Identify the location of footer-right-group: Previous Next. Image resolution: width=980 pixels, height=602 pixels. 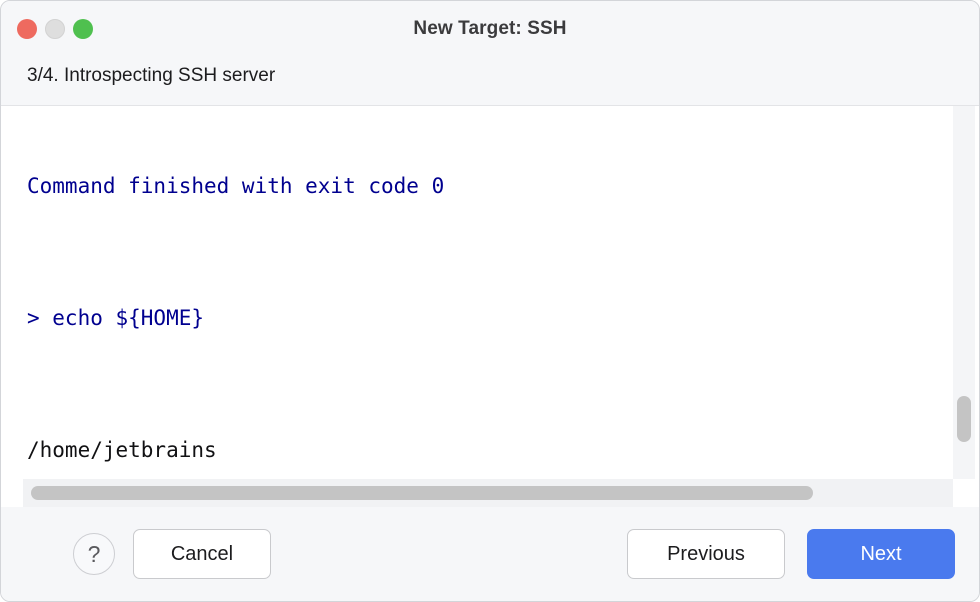
(791, 554).